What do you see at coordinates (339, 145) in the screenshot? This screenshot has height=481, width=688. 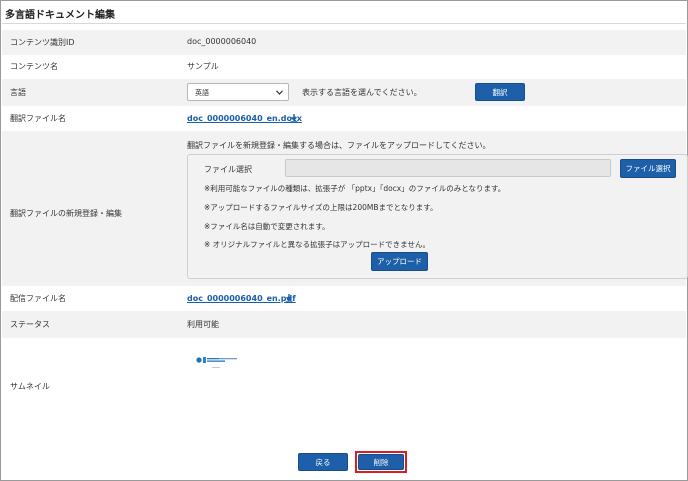 I see `upload-instruction: 翻訳ファイルを新規登録・編集する場合は、ファイルをアップロードしてください。` at bounding box center [339, 145].